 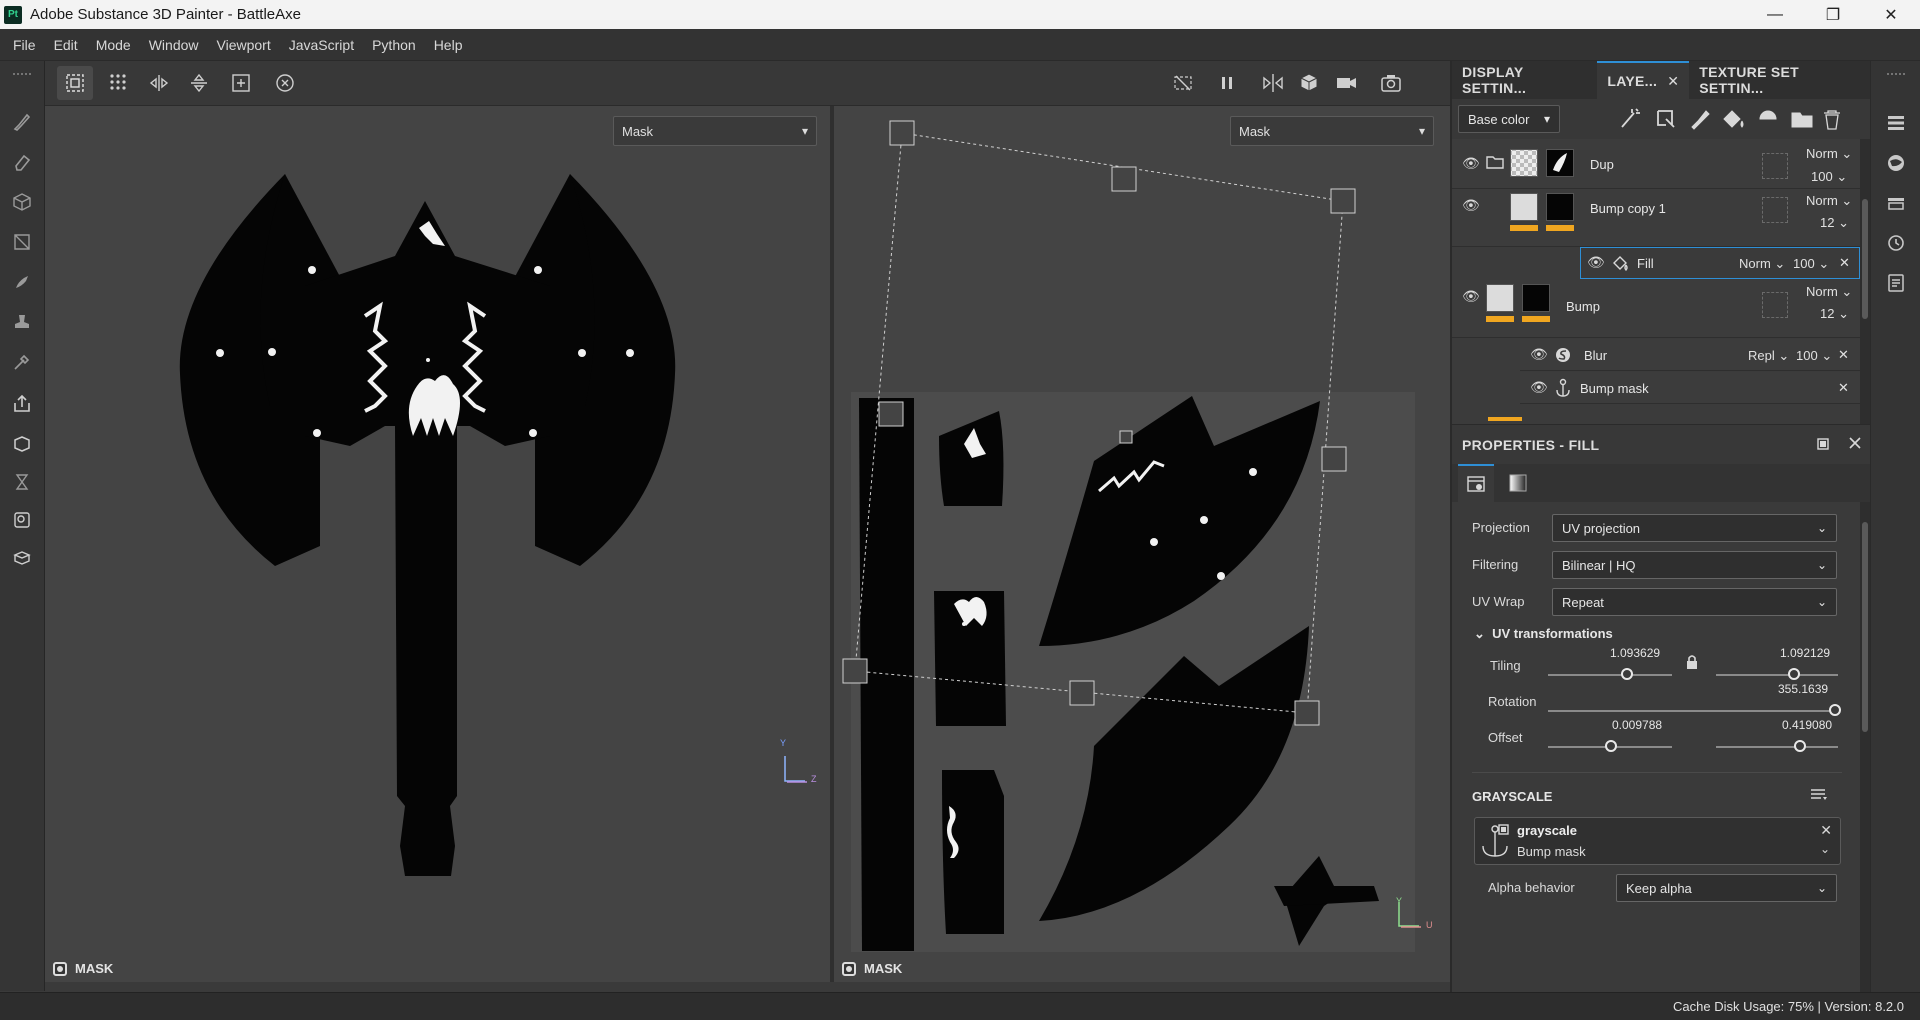 What do you see at coordinates (241, 83) in the screenshot?
I see `fit-view-icon` at bounding box center [241, 83].